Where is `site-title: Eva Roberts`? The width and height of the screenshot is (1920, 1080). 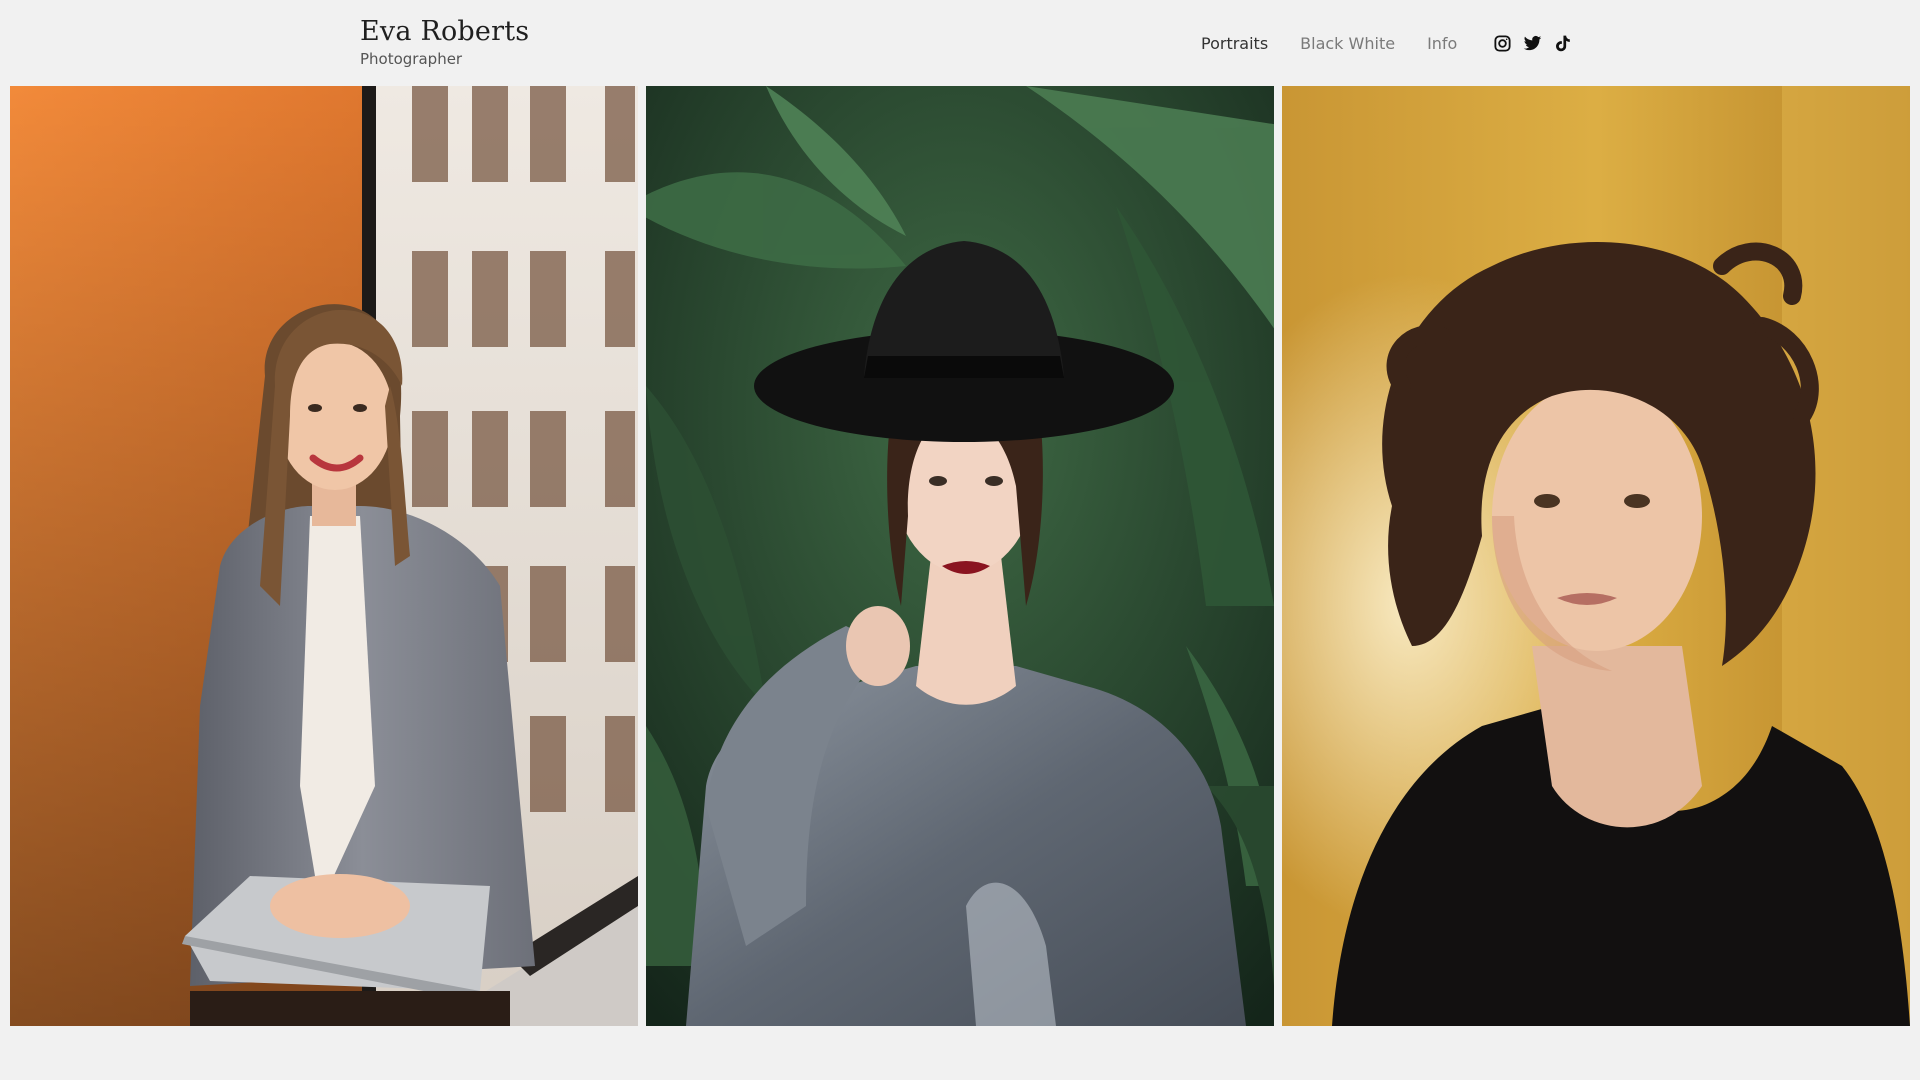
site-title: Eva Roberts is located at coordinates (444, 32).